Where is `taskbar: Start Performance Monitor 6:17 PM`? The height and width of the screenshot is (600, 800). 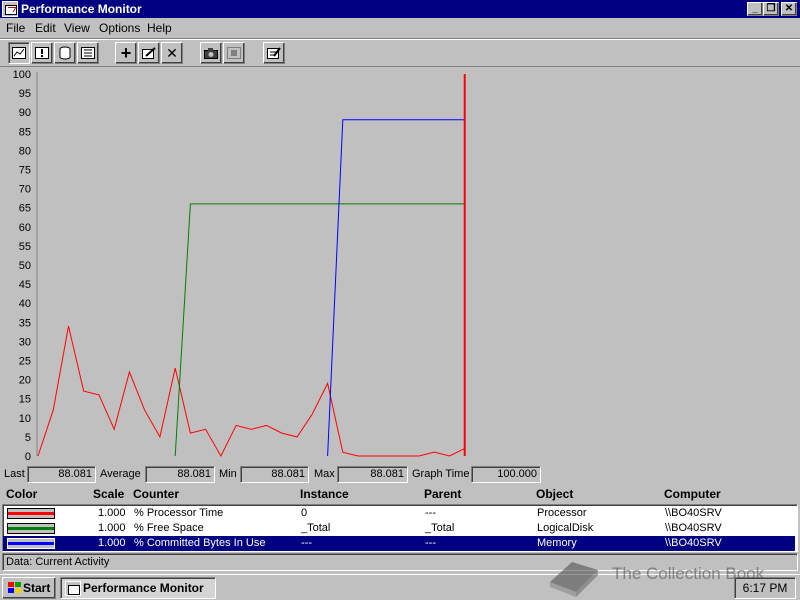 taskbar: Start Performance Monitor 6:17 PM is located at coordinates (400, 587).